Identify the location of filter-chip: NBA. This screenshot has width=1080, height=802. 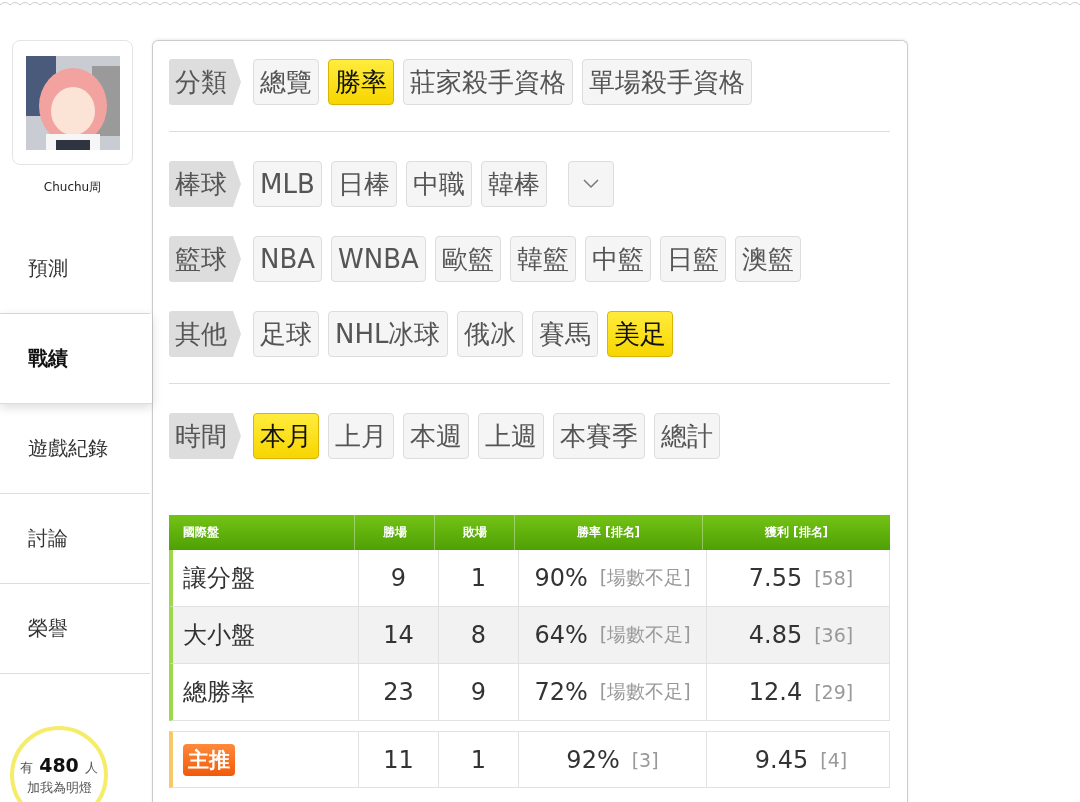
(288, 259).